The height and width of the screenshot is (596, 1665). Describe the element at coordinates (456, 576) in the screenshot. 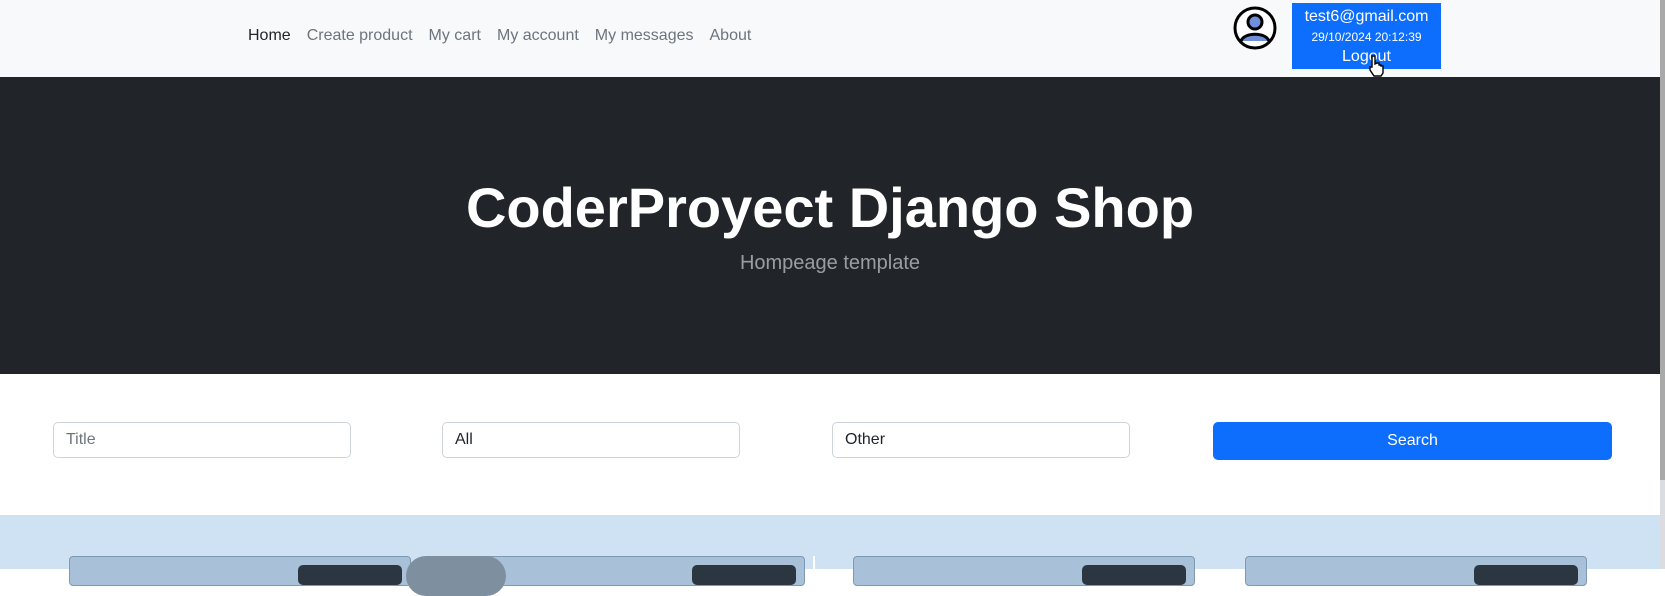

I see `product-image-placeholder` at that location.